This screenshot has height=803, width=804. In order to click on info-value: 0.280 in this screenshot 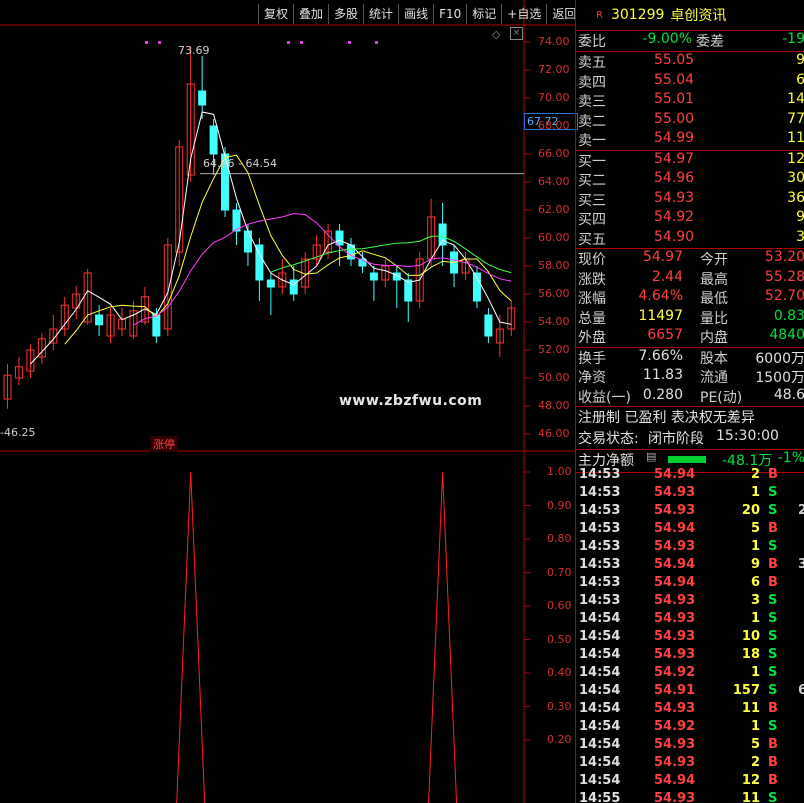, I will do `click(662, 394)`.